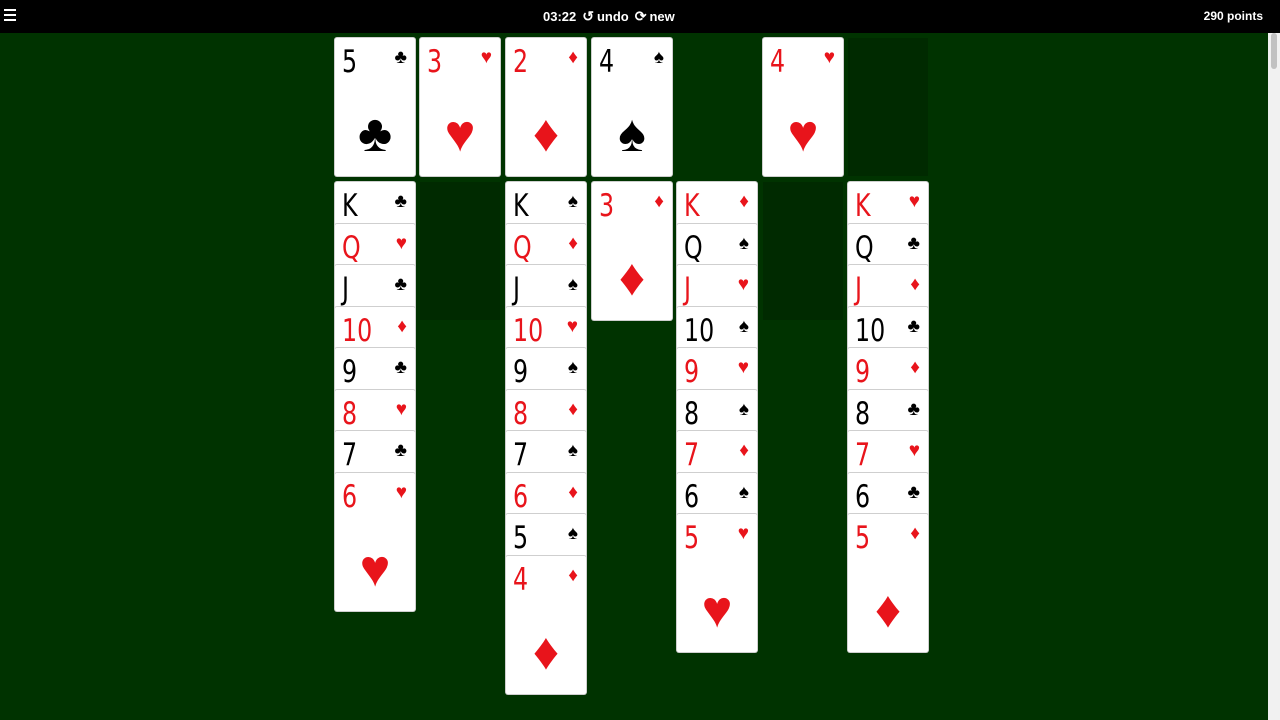  Describe the element at coordinates (521, 455) in the screenshot. I see `card-rank: 7` at that location.